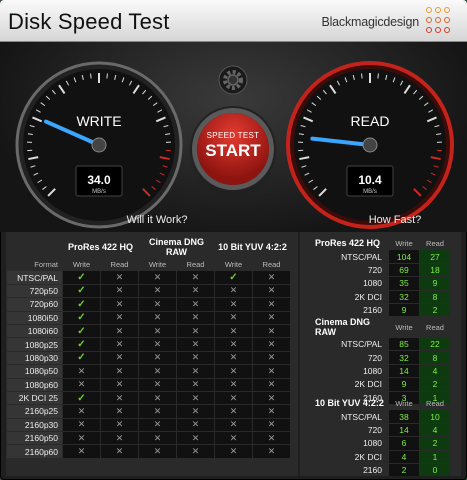 This screenshot has height=480, width=467. What do you see at coordinates (34, 331) in the screenshot?
I see `format-label: 1080i60` at bounding box center [34, 331].